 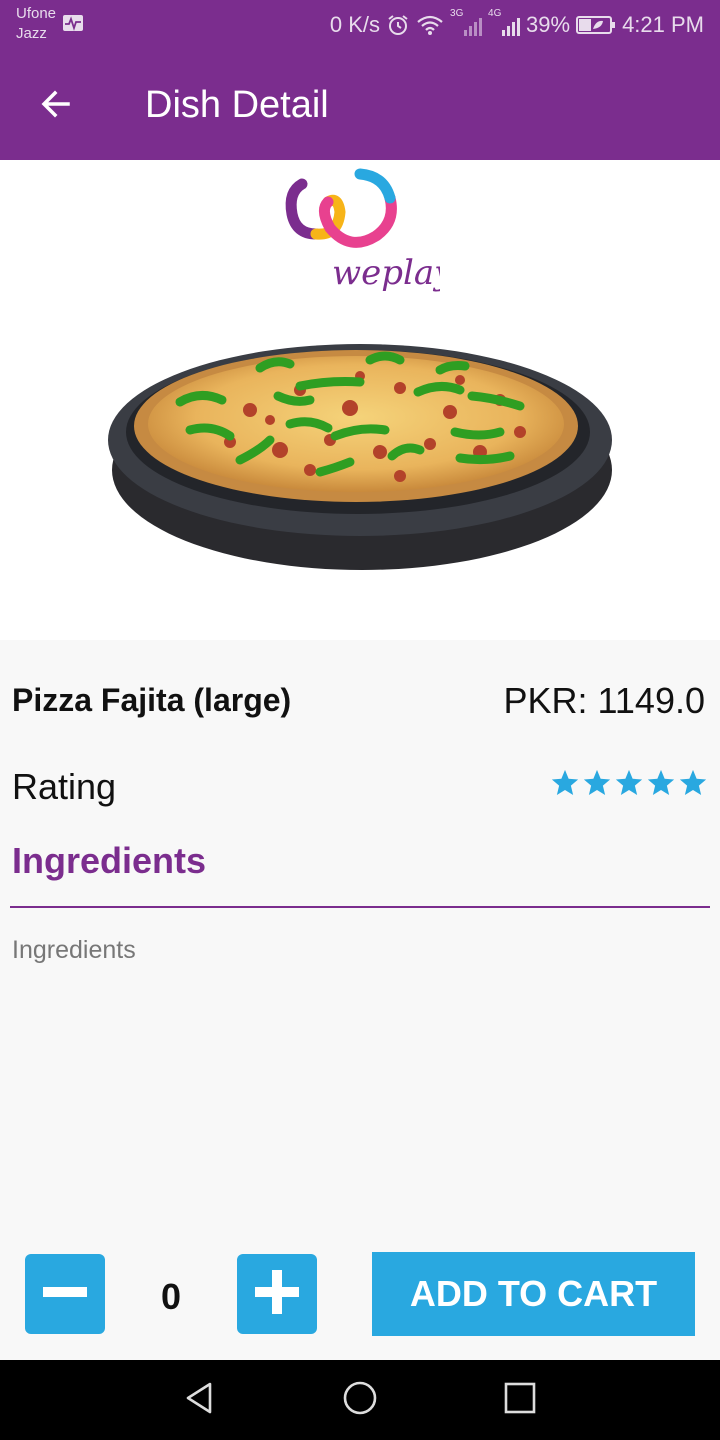 I want to click on add-to-cart-button: ADD TO CART, so click(x=533, y=1294).